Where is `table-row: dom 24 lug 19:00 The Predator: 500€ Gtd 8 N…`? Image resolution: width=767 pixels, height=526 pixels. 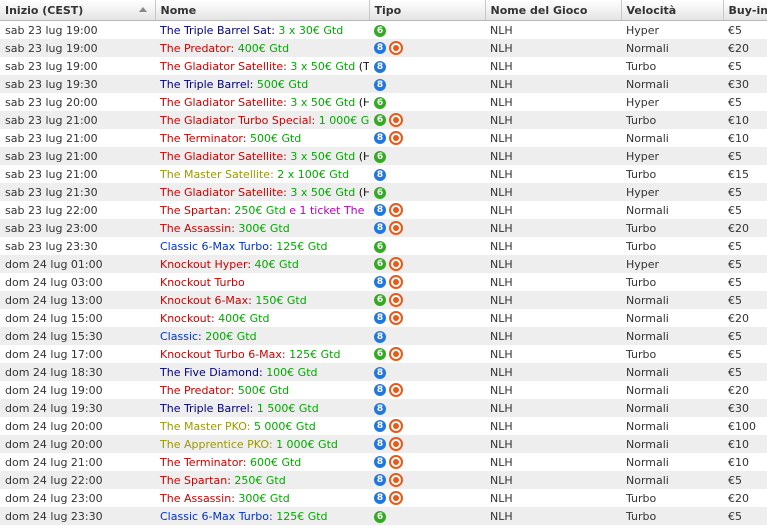 table-row: dom 24 lug 19:00 The Predator: 500€ Gtd 8 N… is located at coordinates (383, 390).